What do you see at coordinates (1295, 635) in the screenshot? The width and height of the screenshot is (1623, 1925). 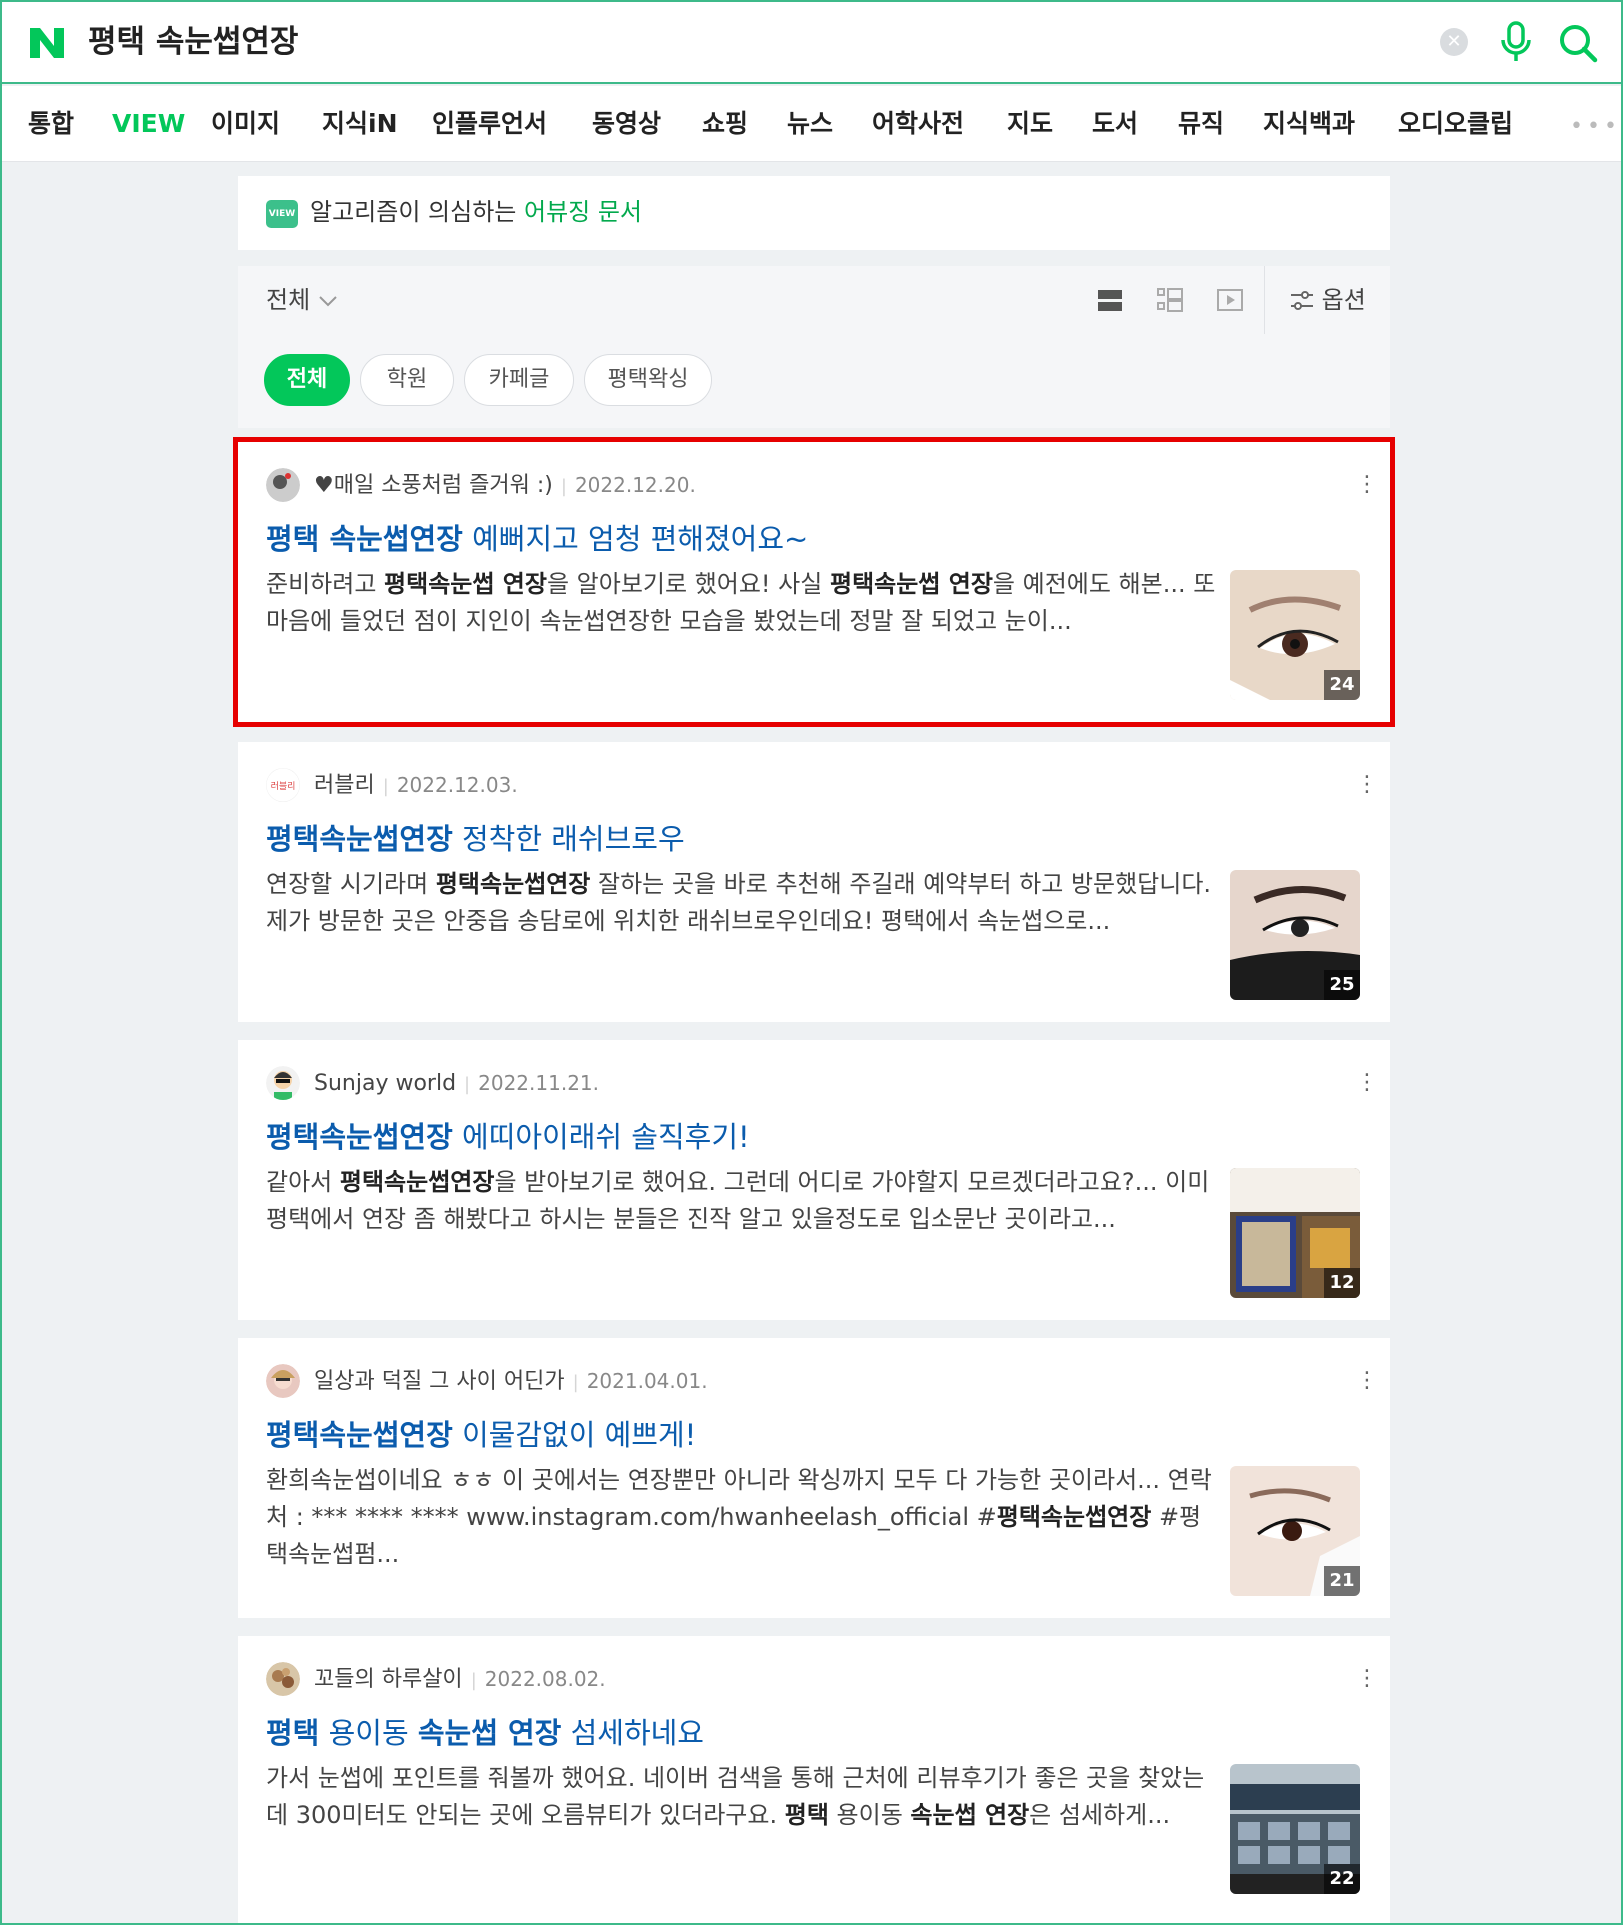 I see `result-thumbnail: 24` at bounding box center [1295, 635].